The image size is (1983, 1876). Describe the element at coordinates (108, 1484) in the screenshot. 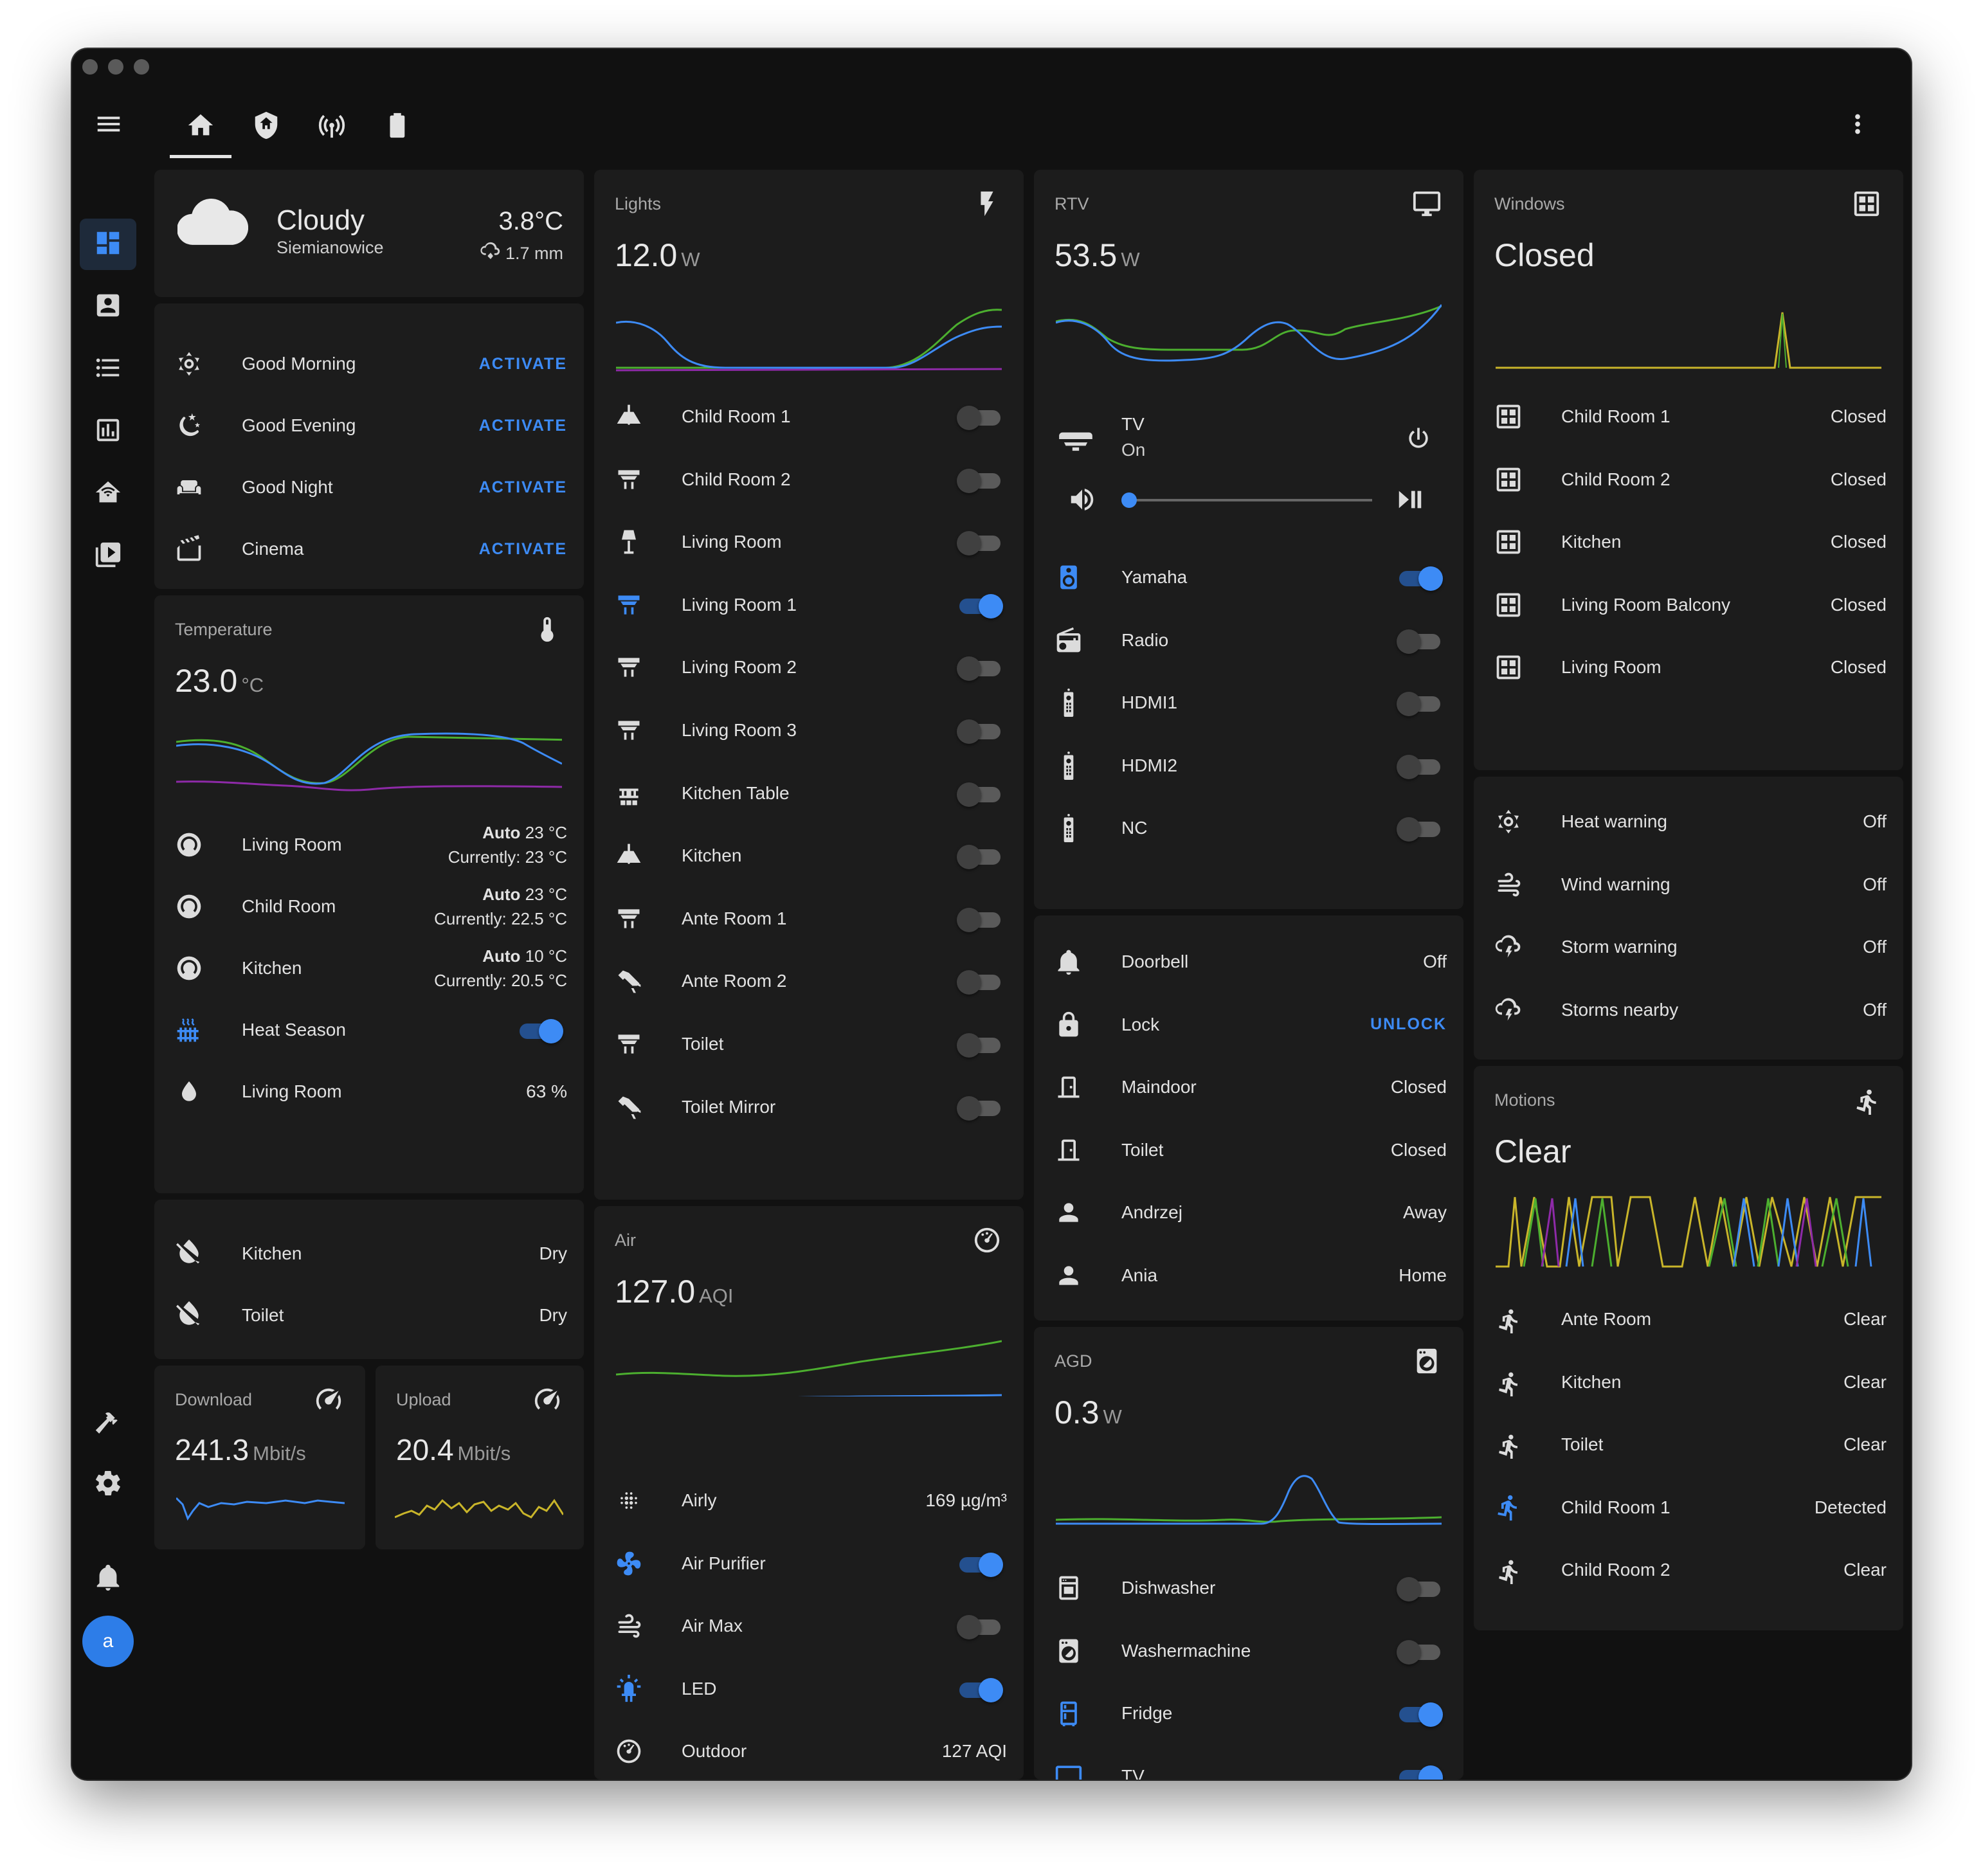

I see `sidebar-item-settings` at that location.